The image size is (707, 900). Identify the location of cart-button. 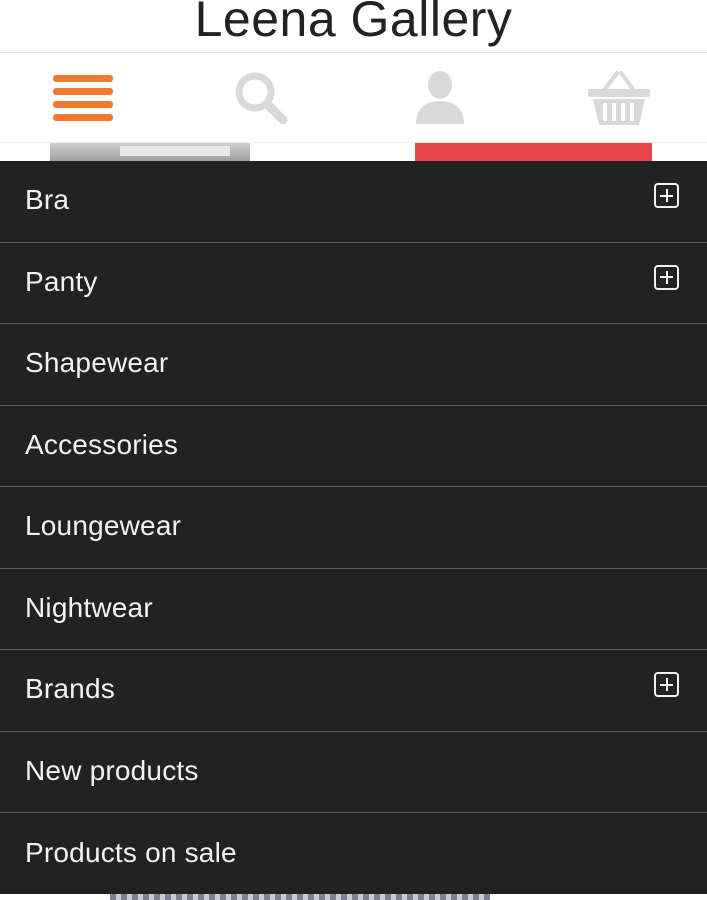
(619, 98).